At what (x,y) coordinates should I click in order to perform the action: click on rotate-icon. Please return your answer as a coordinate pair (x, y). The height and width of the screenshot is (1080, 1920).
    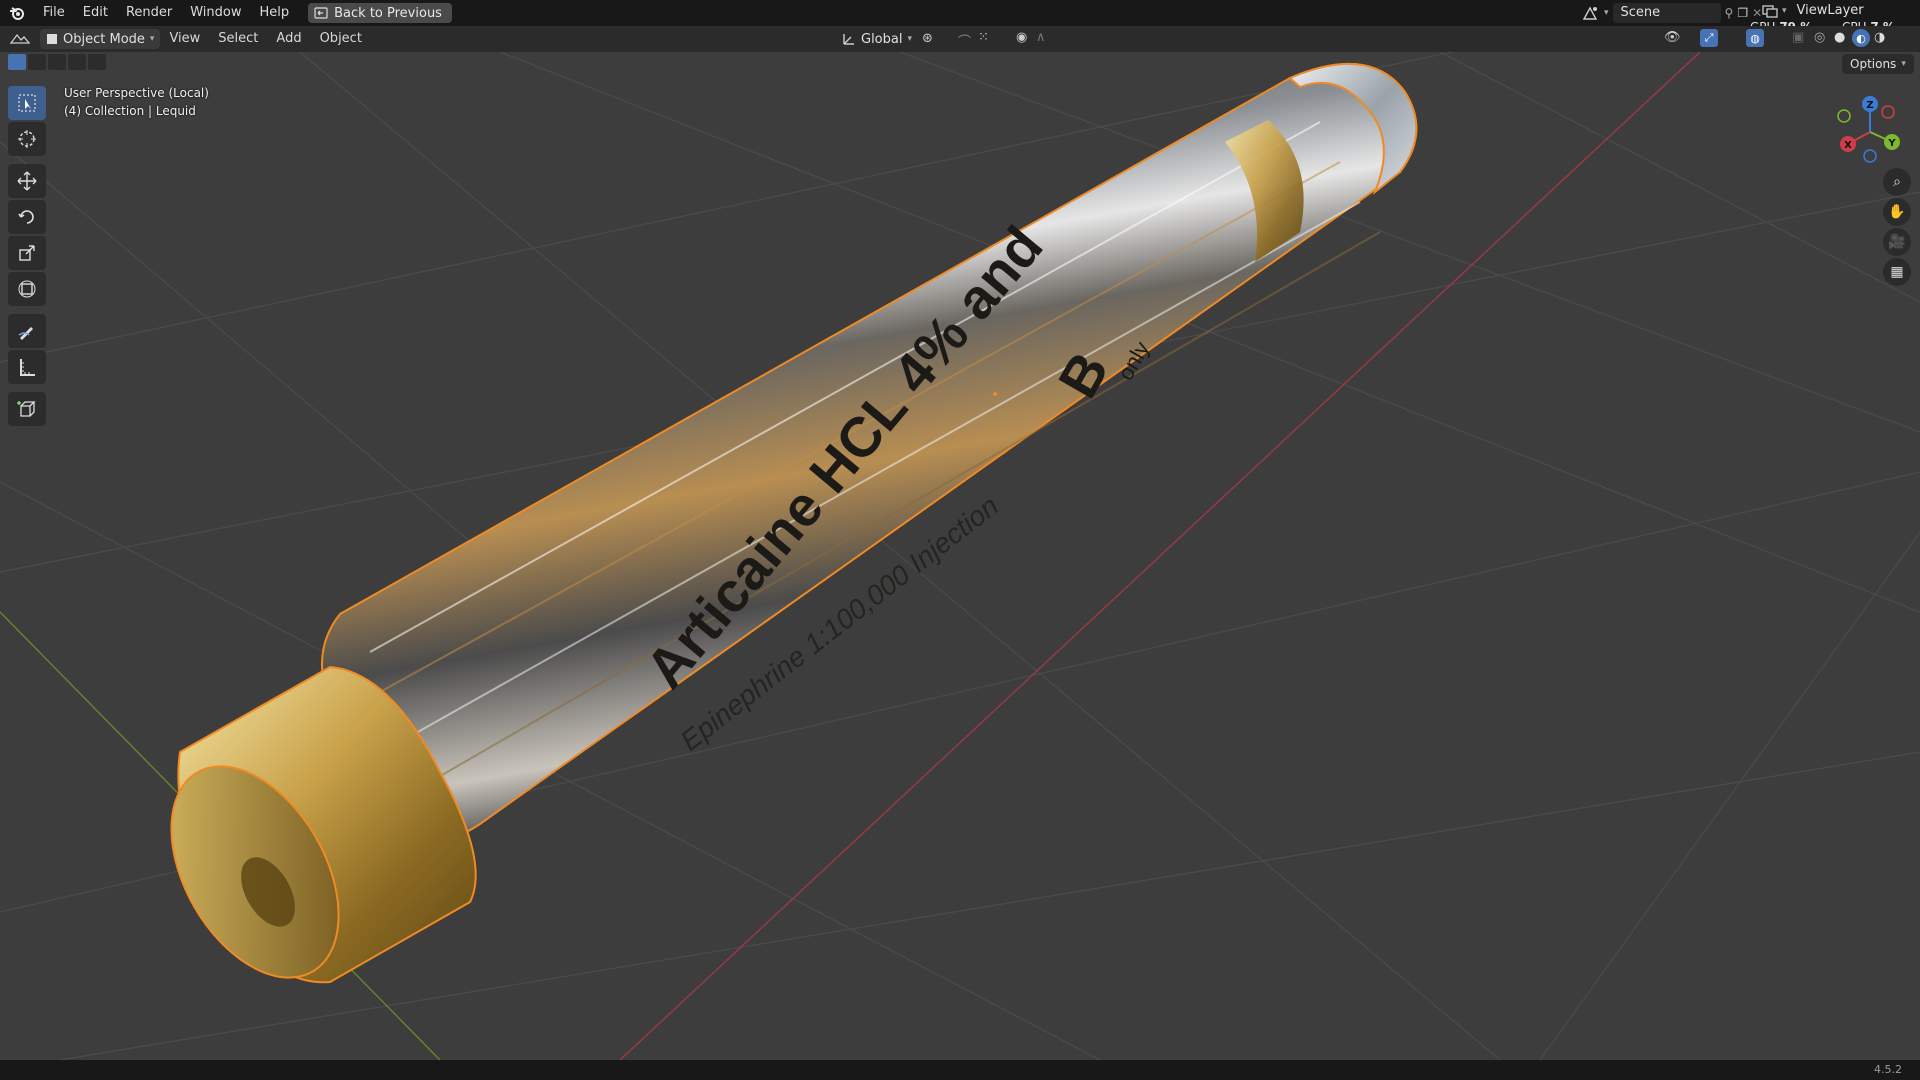
    Looking at the image, I should click on (27, 217).